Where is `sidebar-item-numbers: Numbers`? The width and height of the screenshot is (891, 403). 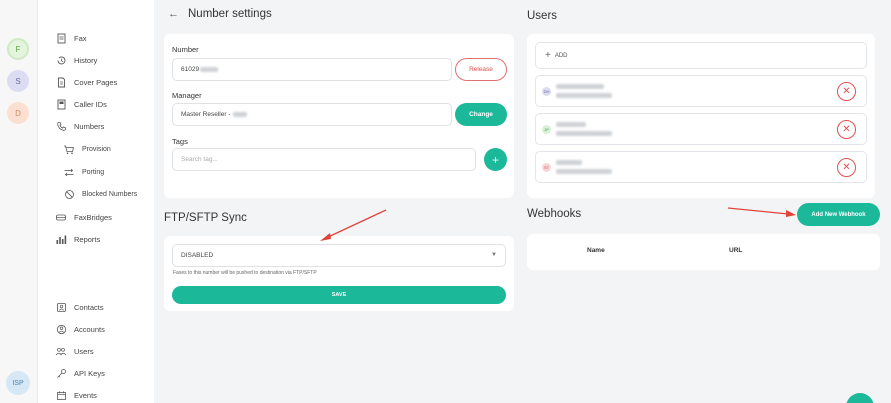
sidebar-item-numbers: Numbers is located at coordinates (79, 126).